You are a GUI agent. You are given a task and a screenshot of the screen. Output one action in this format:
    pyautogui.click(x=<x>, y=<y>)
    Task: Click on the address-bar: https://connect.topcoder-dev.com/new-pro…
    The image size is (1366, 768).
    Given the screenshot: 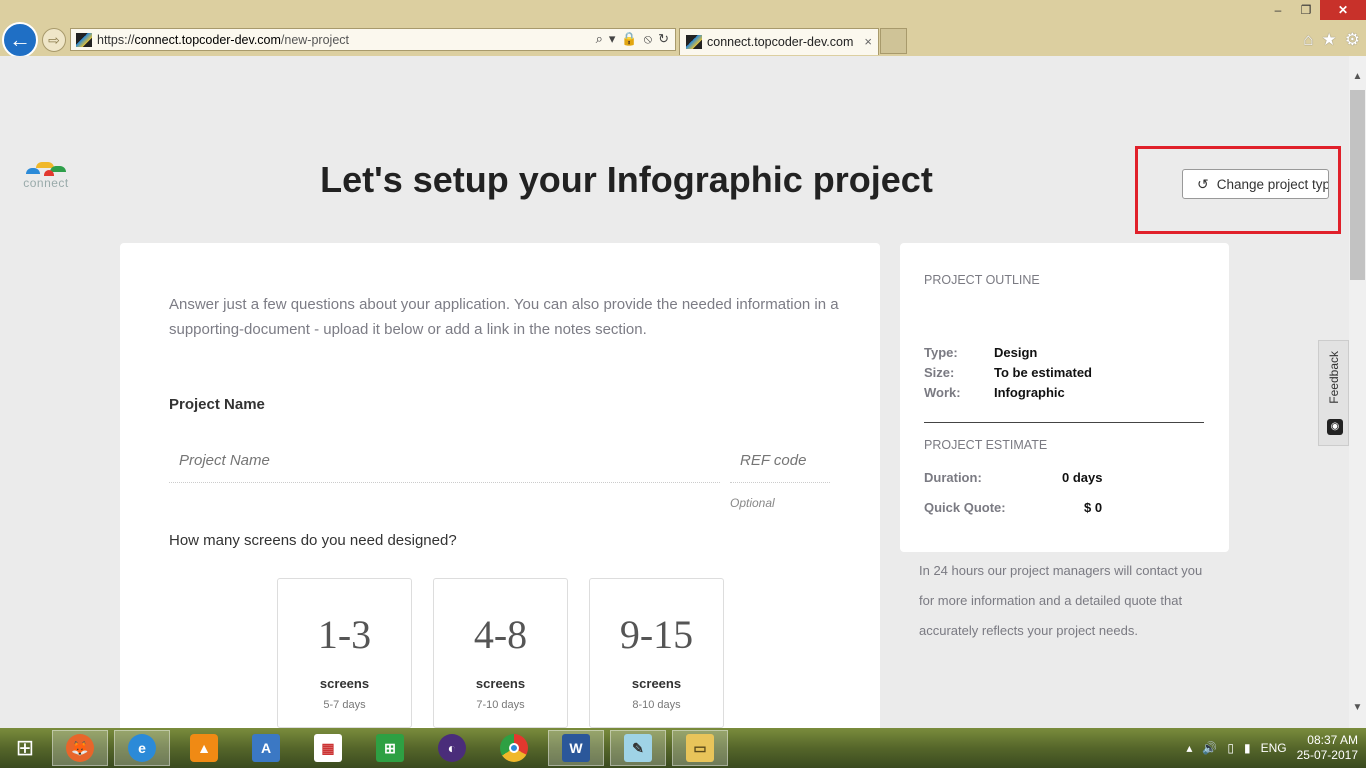 What is the action you would take?
    pyautogui.click(x=373, y=39)
    